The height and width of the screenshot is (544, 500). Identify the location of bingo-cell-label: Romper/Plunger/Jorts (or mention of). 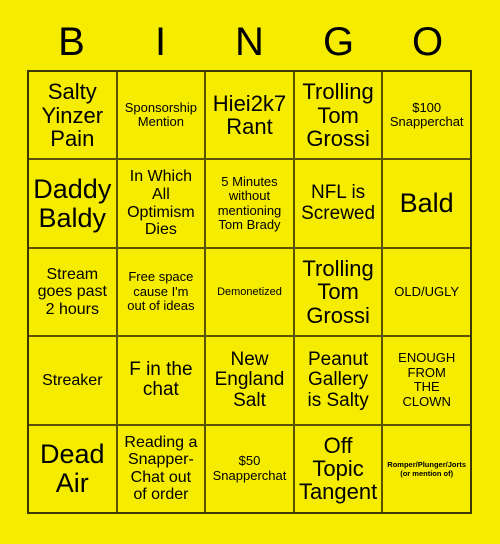
(427, 468).